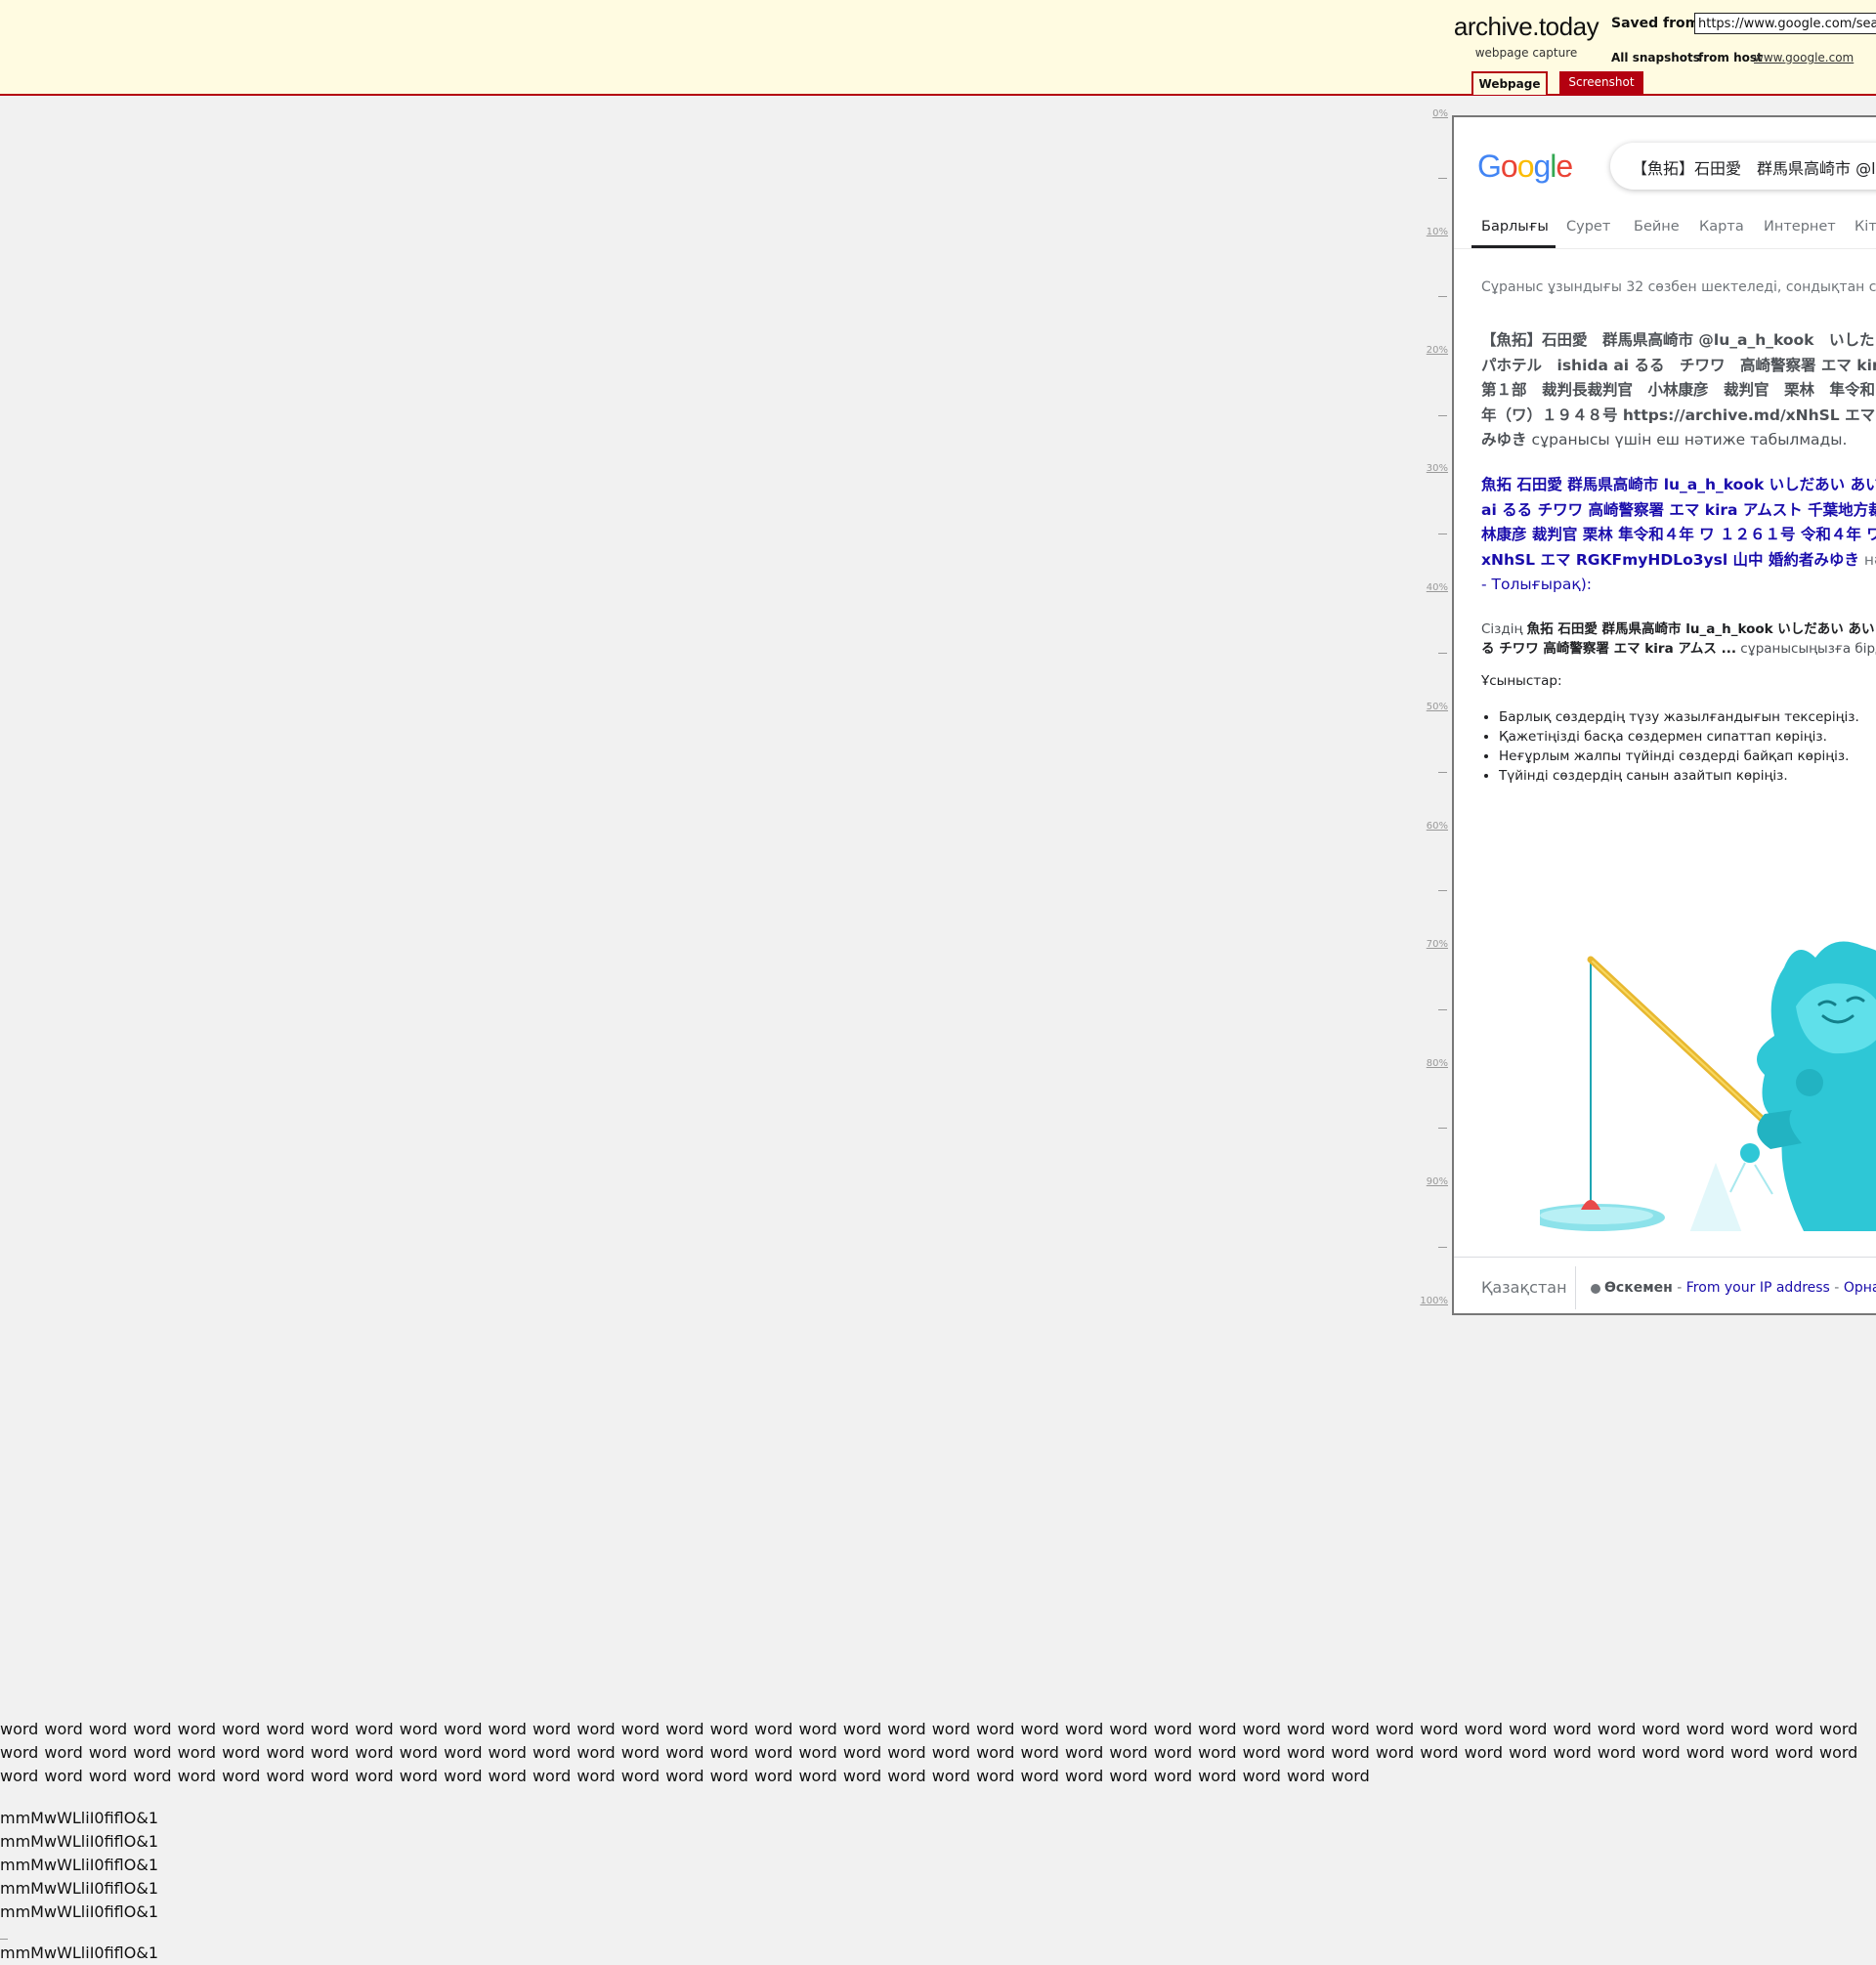  I want to click on update-location-link: Орнал, so click(1860, 1288).